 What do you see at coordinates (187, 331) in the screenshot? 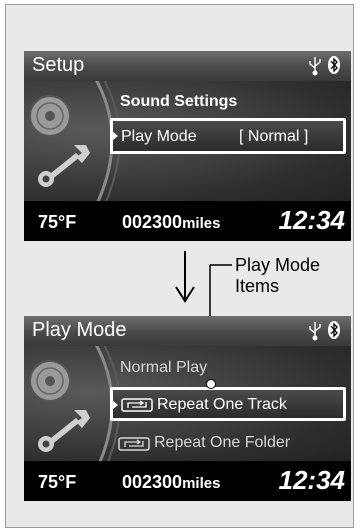
I see `title-bar: Play Mode` at bounding box center [187, 331].